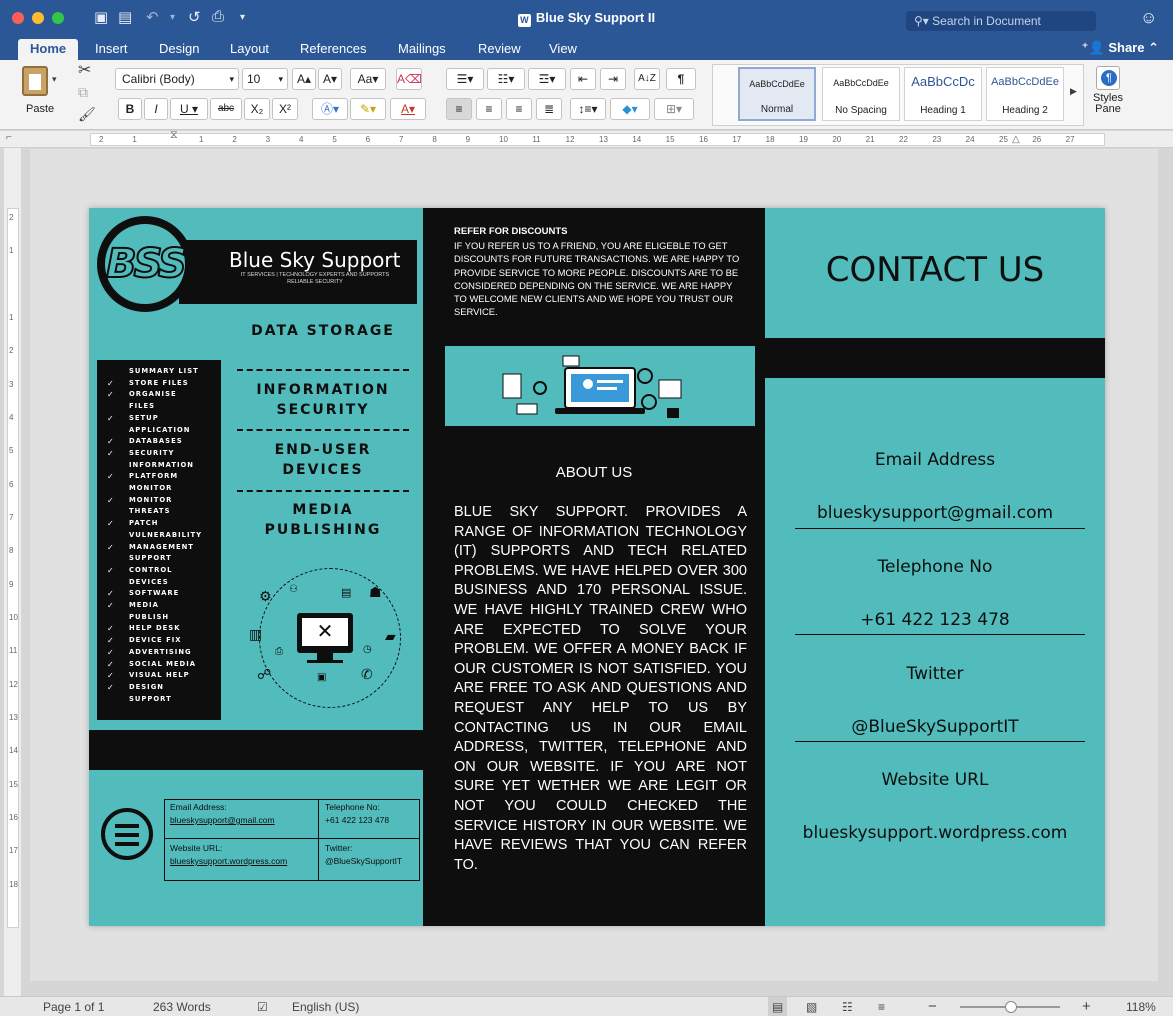  I want to click on language: English (US), so click(325, 1006).